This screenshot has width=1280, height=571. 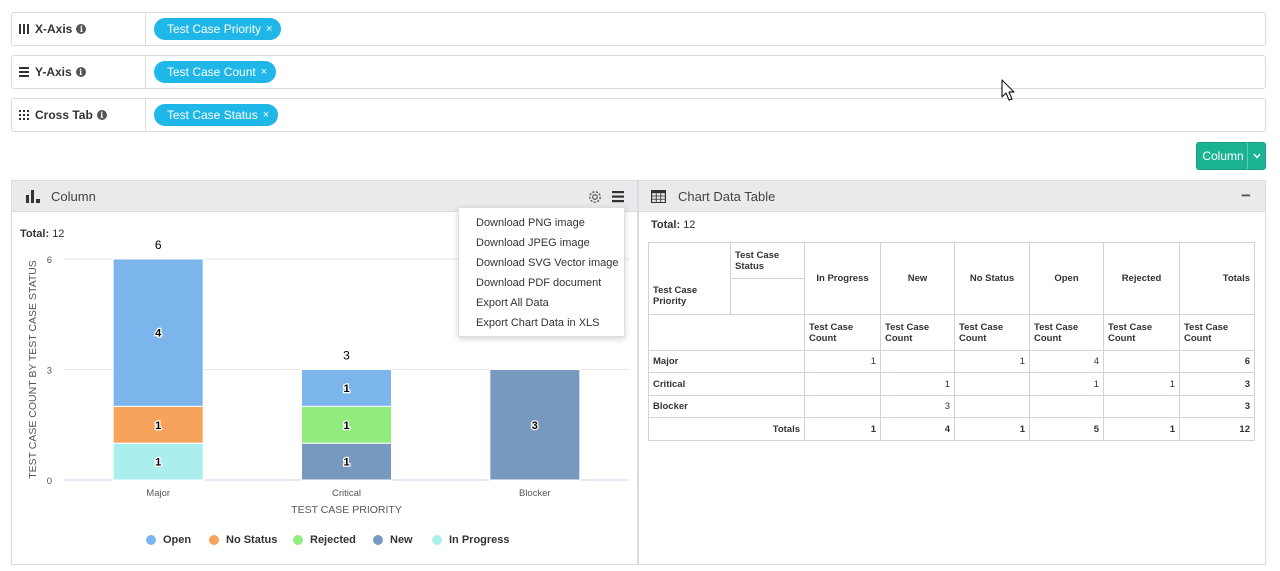 I want to click on collapse-icon: −, so click(x=1246, y=196).